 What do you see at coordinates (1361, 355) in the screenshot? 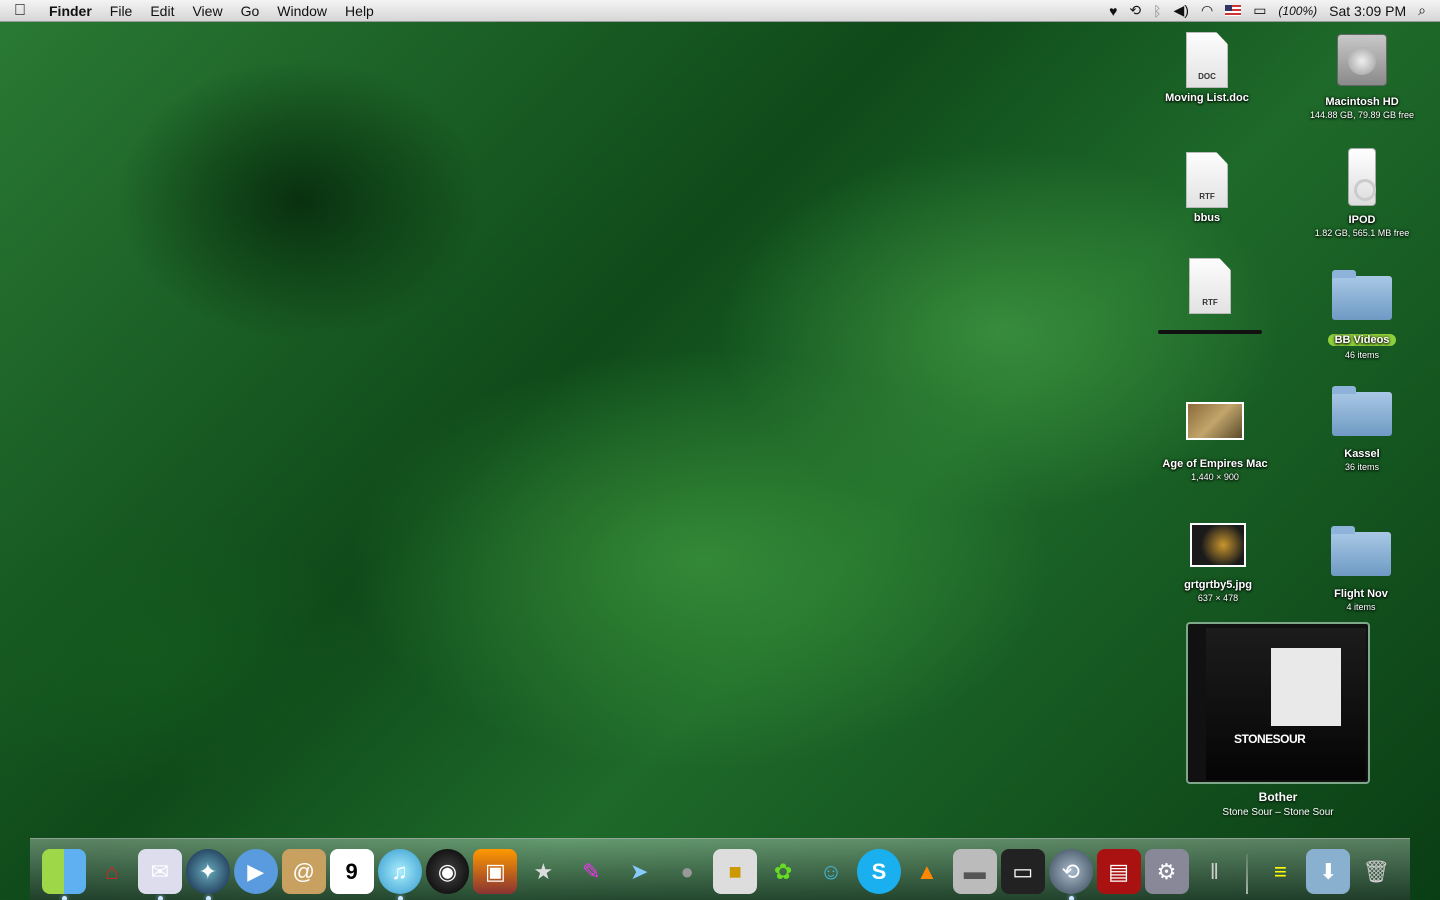
I see `folder-info: 46 items` at bounding box center [1361, 355].